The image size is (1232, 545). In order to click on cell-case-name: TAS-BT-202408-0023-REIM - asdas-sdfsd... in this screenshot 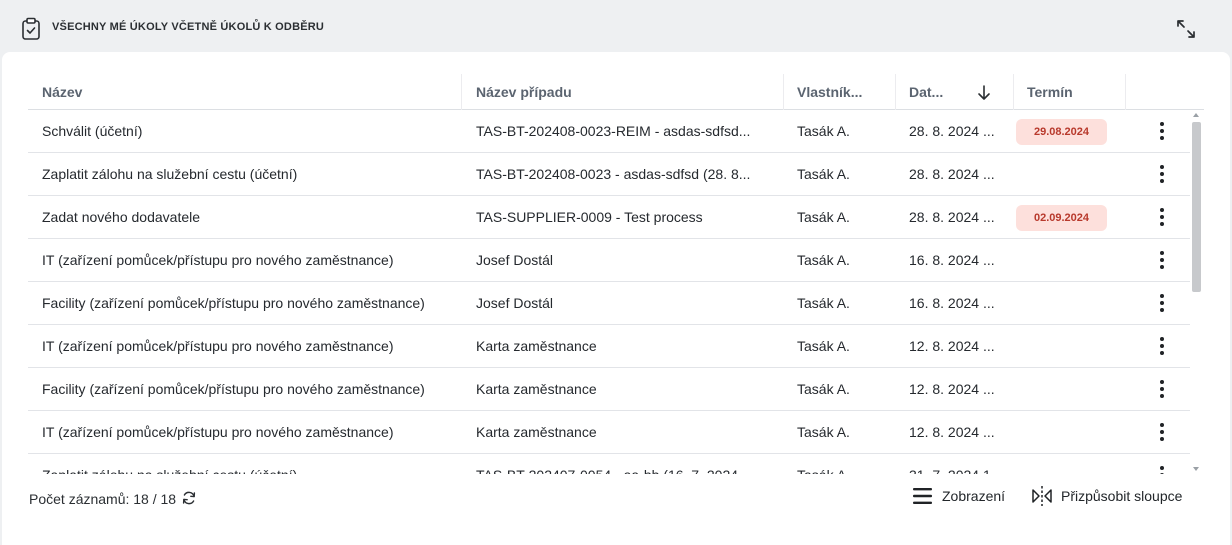, I will do `click(623, 131)`.